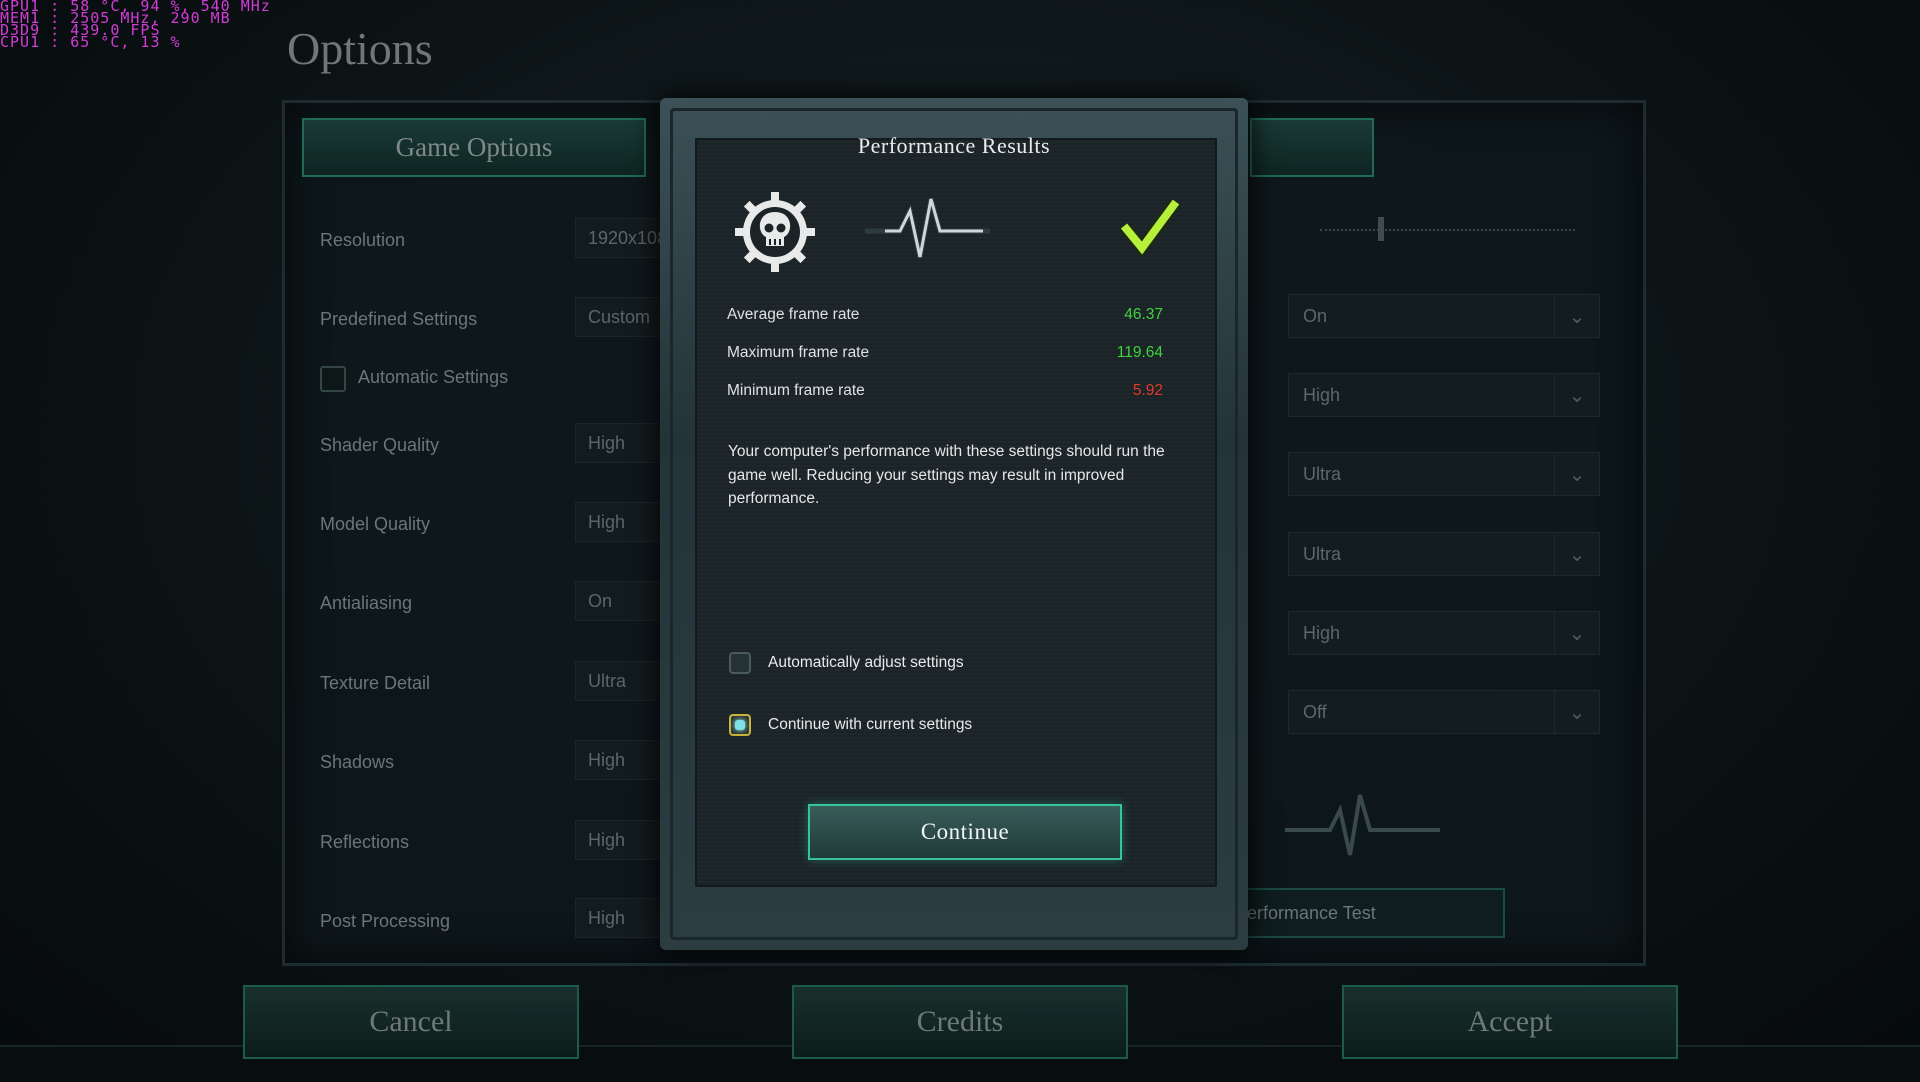 This screenshot has width=1920, height=1082. Describe the element at coordinates (1444, 554) in the screenshot. I see `right-select-4: Ultra ⌄` at that location.